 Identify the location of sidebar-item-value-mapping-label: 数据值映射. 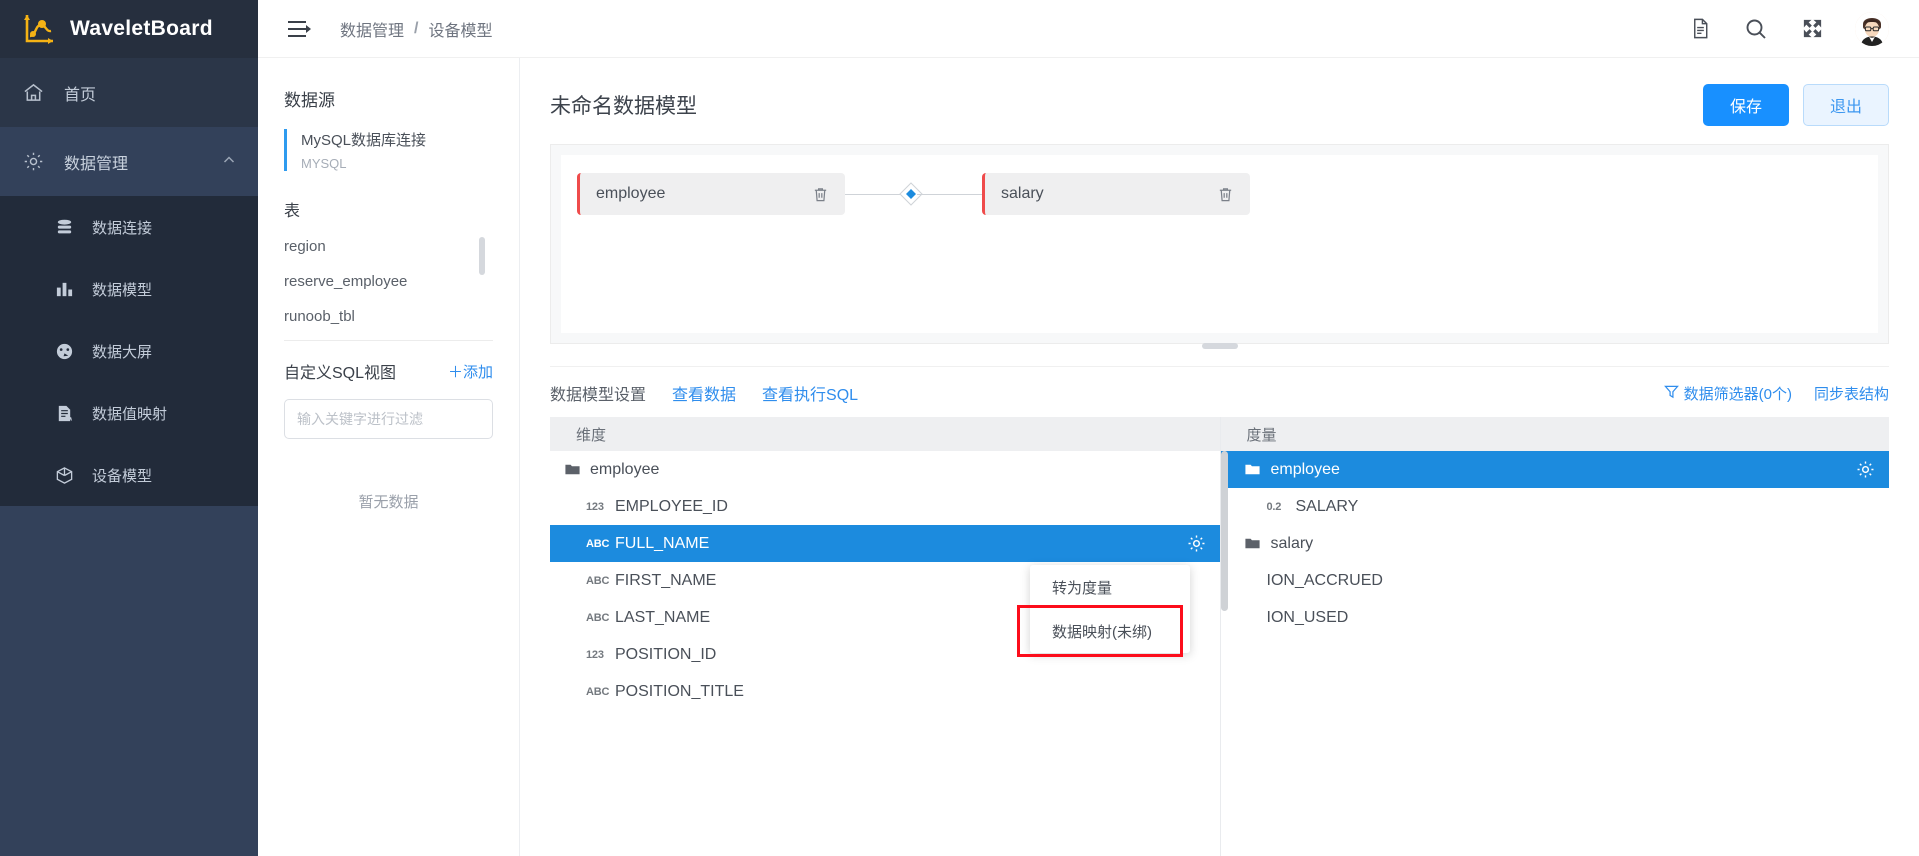
(130, 414).